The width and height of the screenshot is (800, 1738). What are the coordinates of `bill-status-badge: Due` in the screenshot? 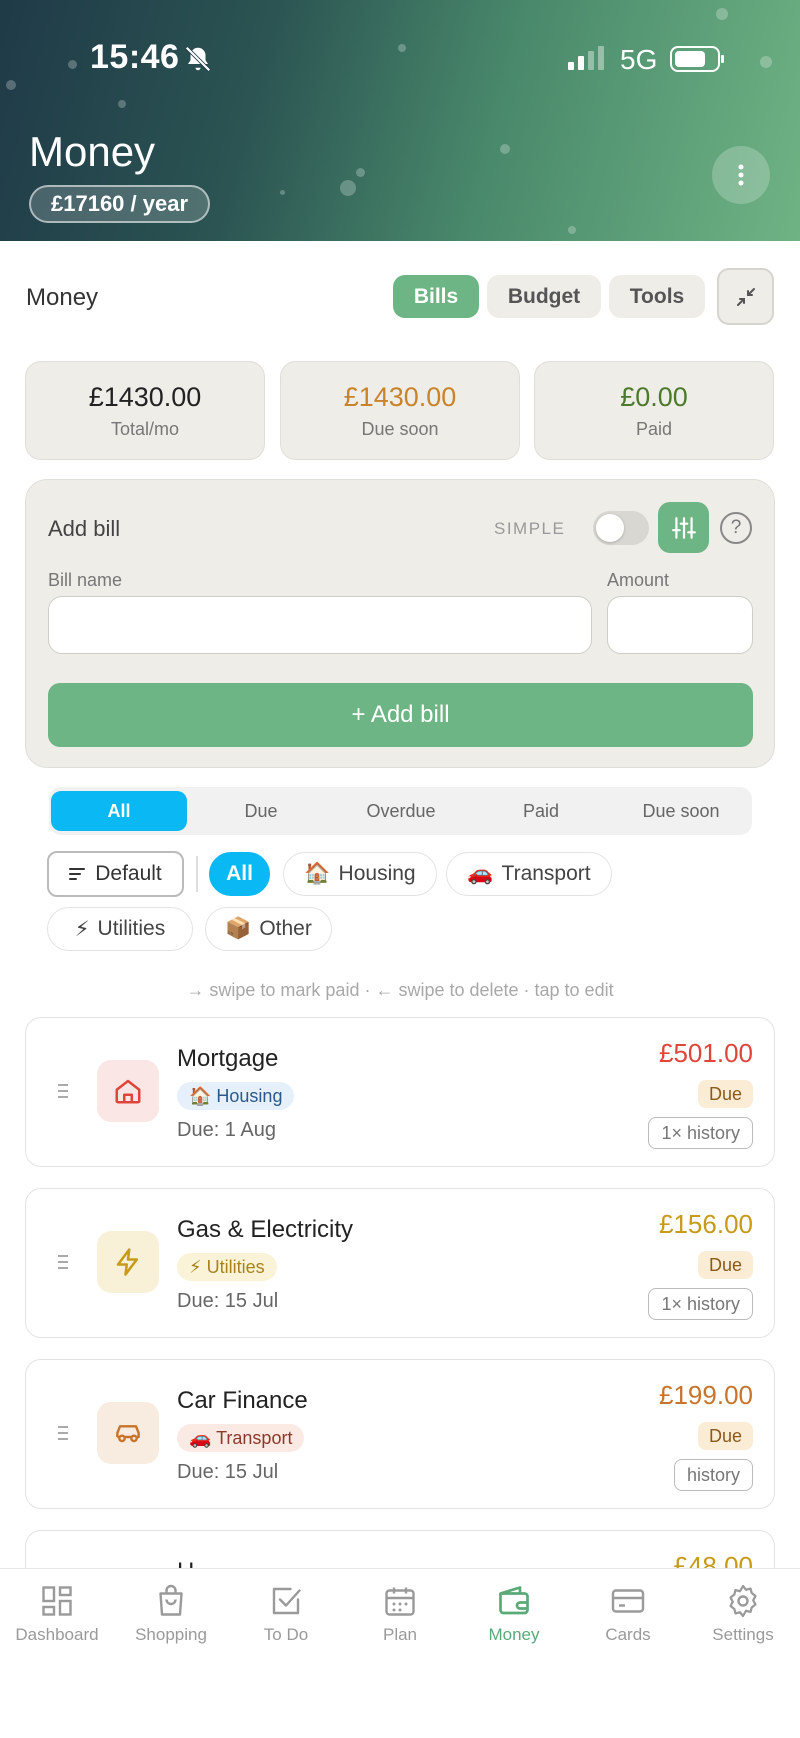 It's located at (725, 1436).